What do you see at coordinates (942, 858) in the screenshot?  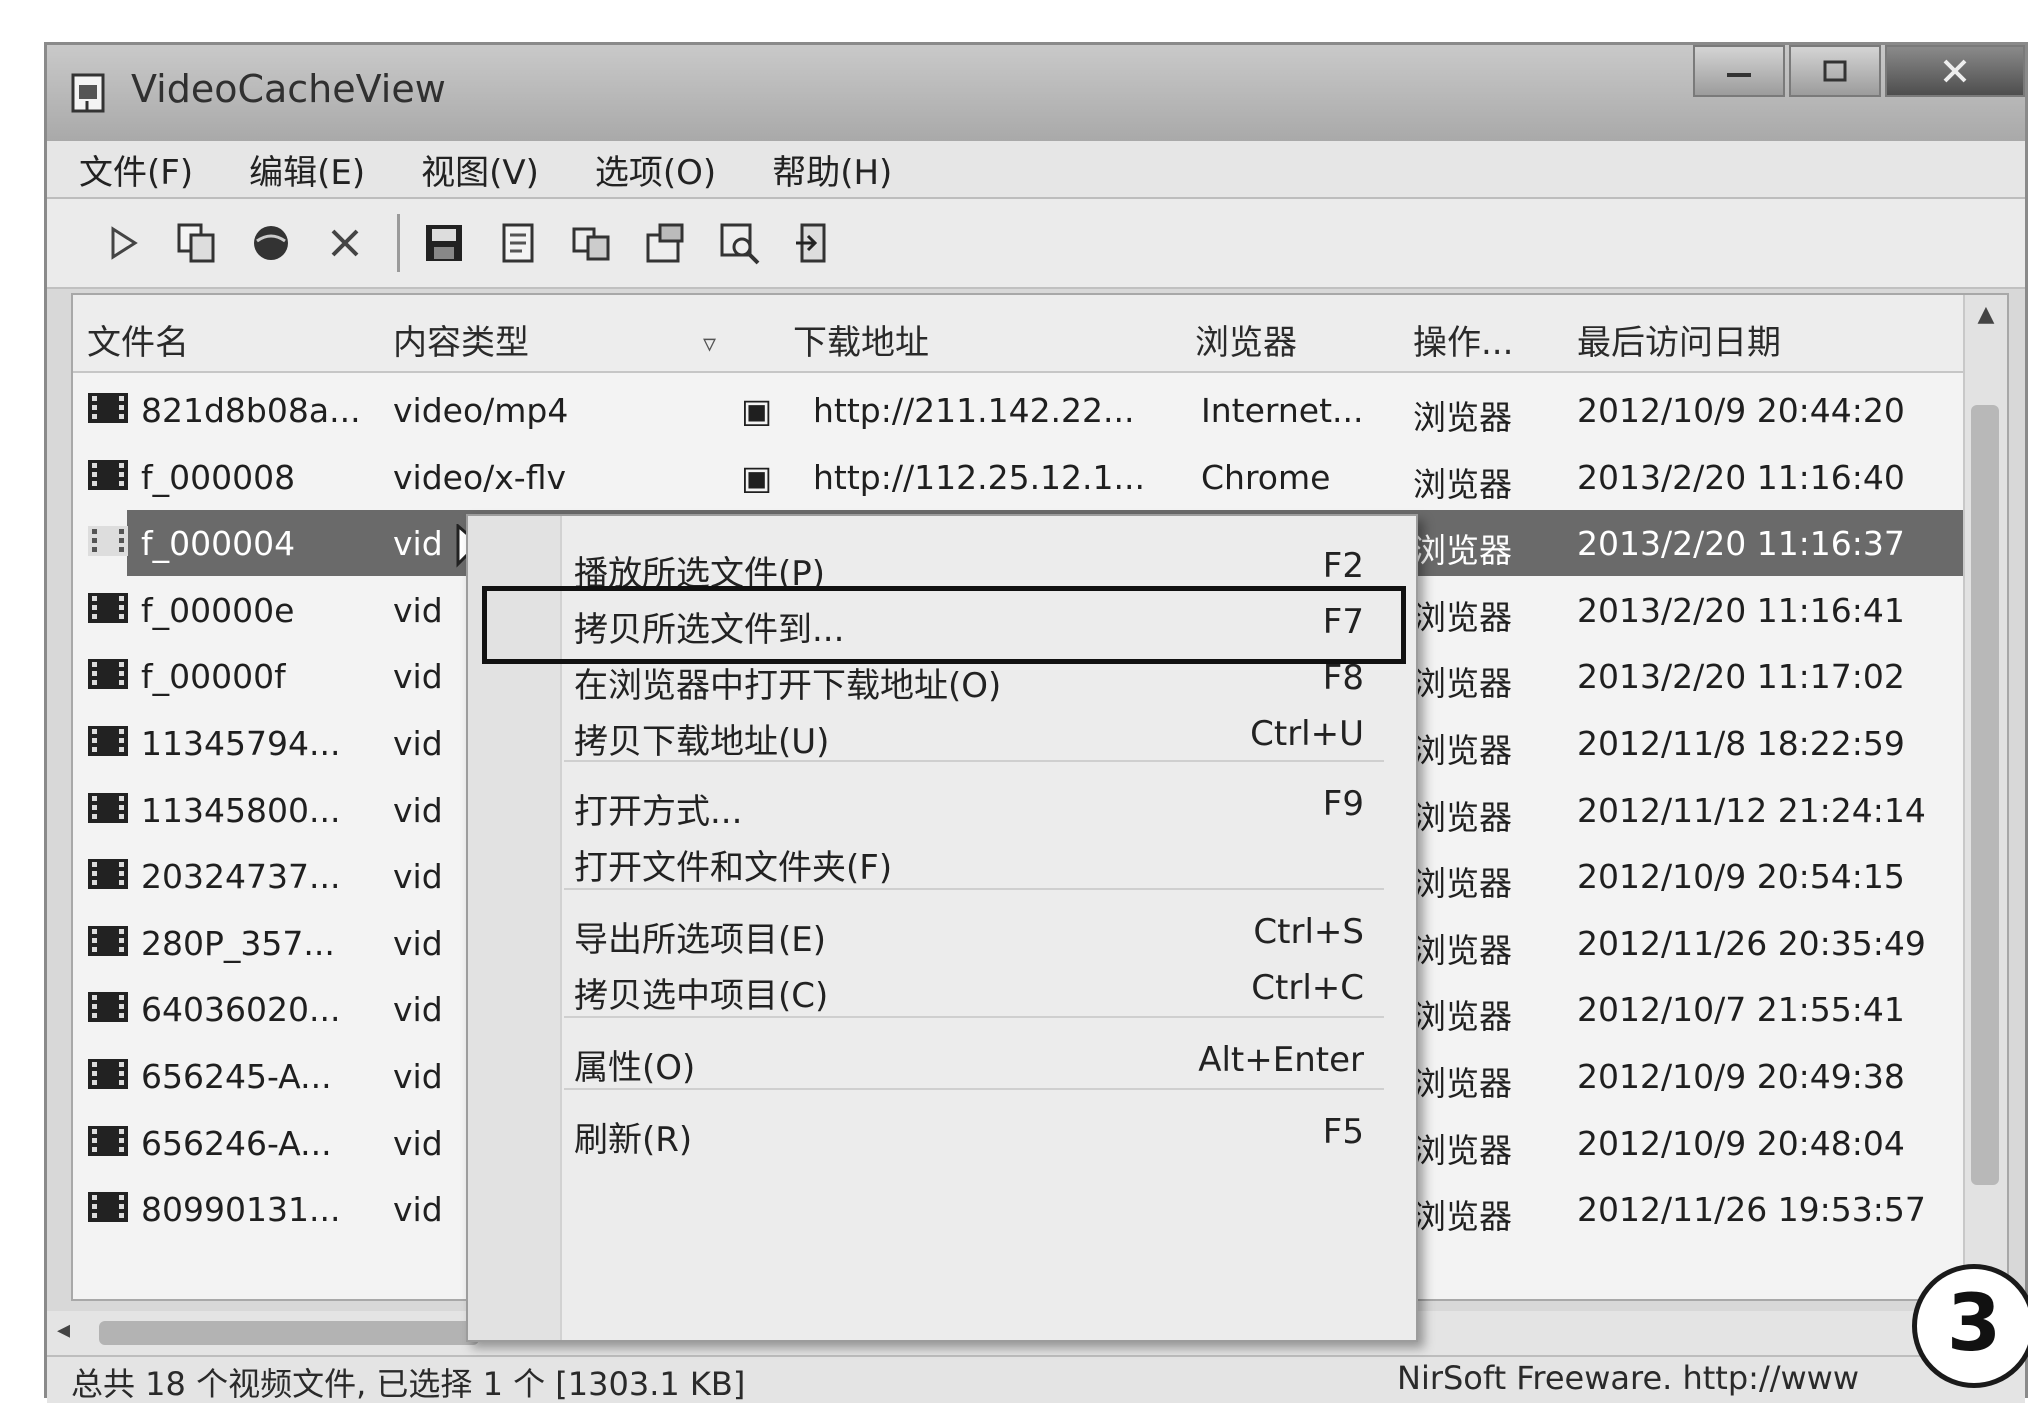 I see `context-menu-item: 打开文件和文件夹(F)` at bounding box center [942, 858].